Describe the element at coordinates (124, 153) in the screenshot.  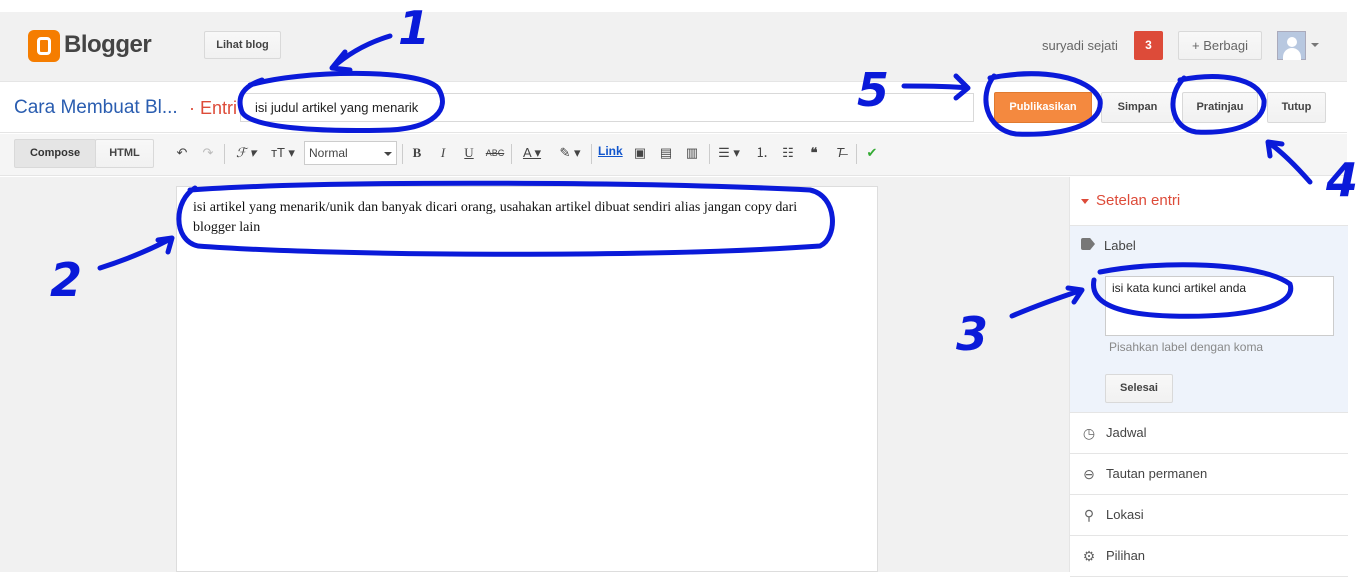
I see `html-mode-button: HTML` at that location.